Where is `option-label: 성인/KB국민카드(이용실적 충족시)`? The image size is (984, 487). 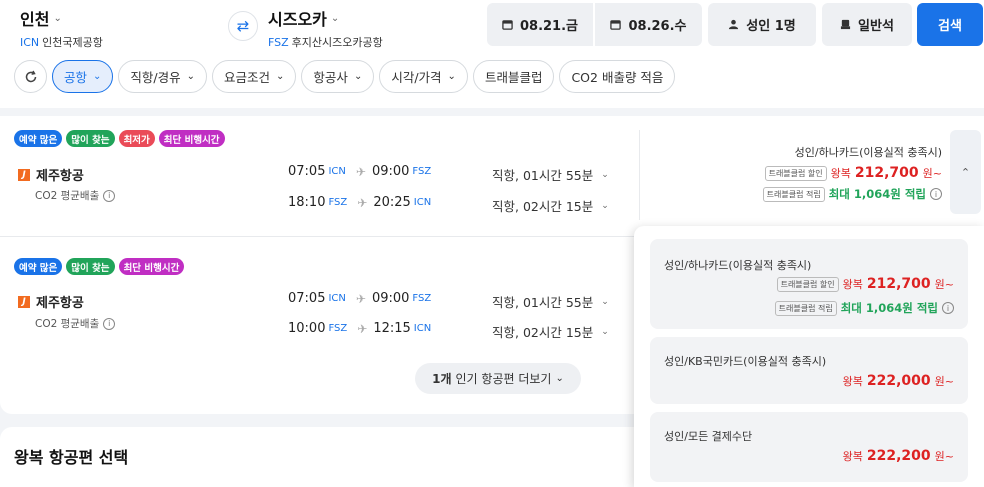 option-label: 성인/KB국민카드(이용실적 충족시) is located at coordinates (745, 361).